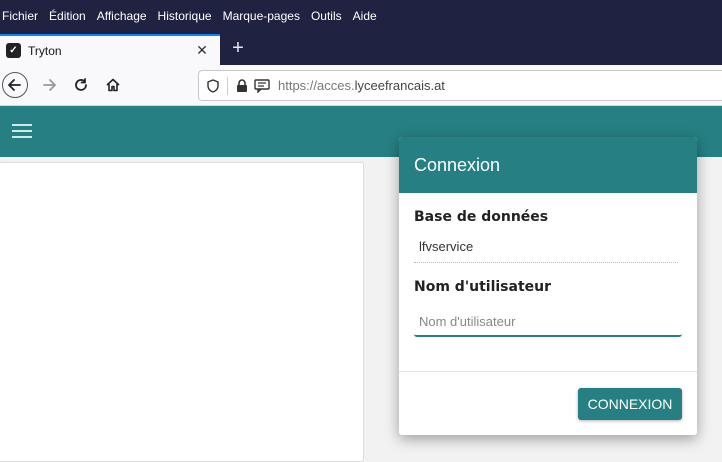 The height and width of the screenshot is (462, 722). Describe the element at coordinates (81, 85) in the screenshot. I see `reload-icon` at that location.